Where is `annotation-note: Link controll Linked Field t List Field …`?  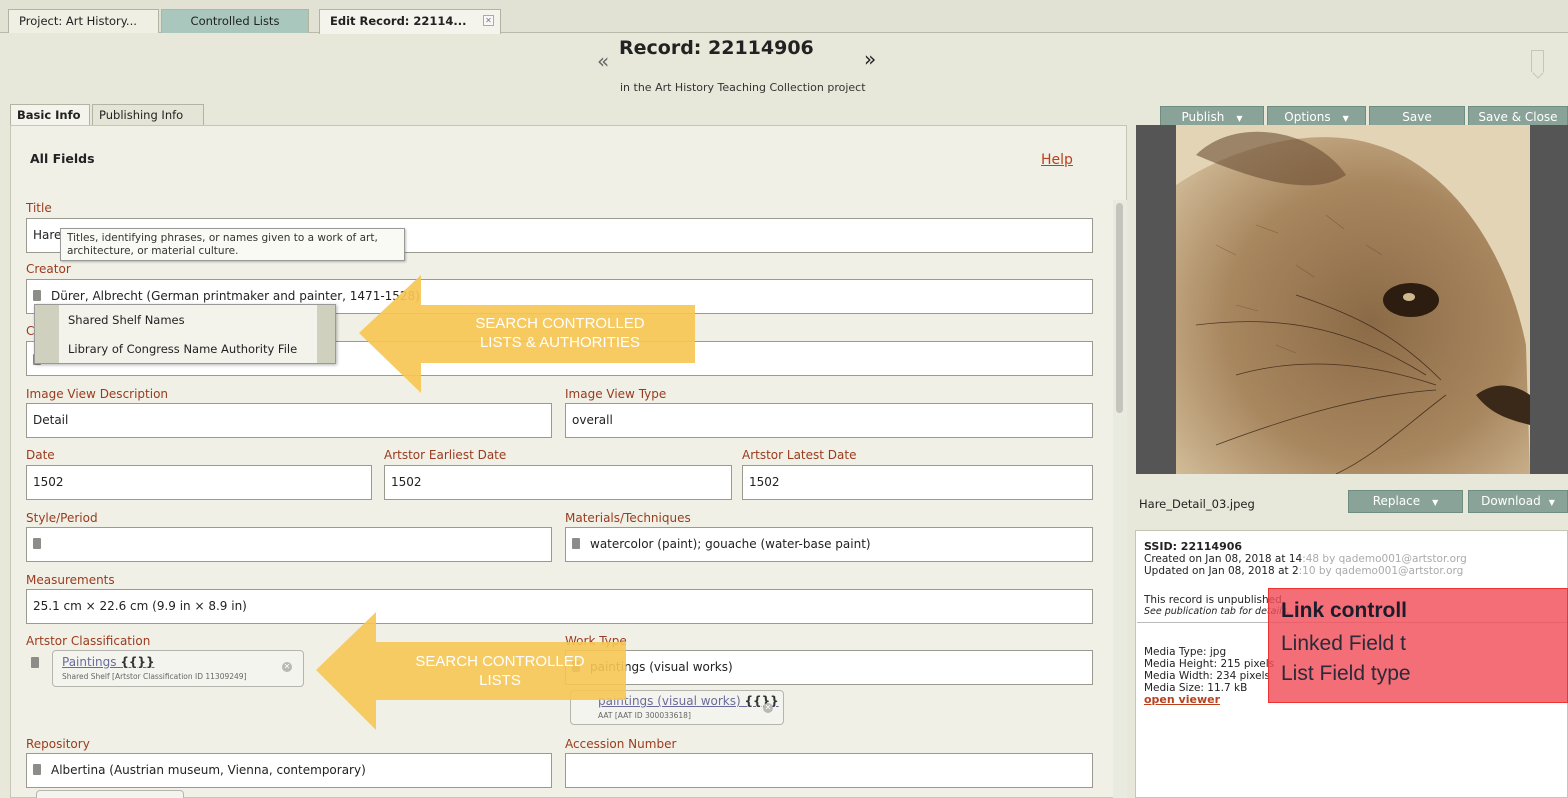
annotation-note: Link controll Linked Field t List Field … is located at coordinates (1418, 645).